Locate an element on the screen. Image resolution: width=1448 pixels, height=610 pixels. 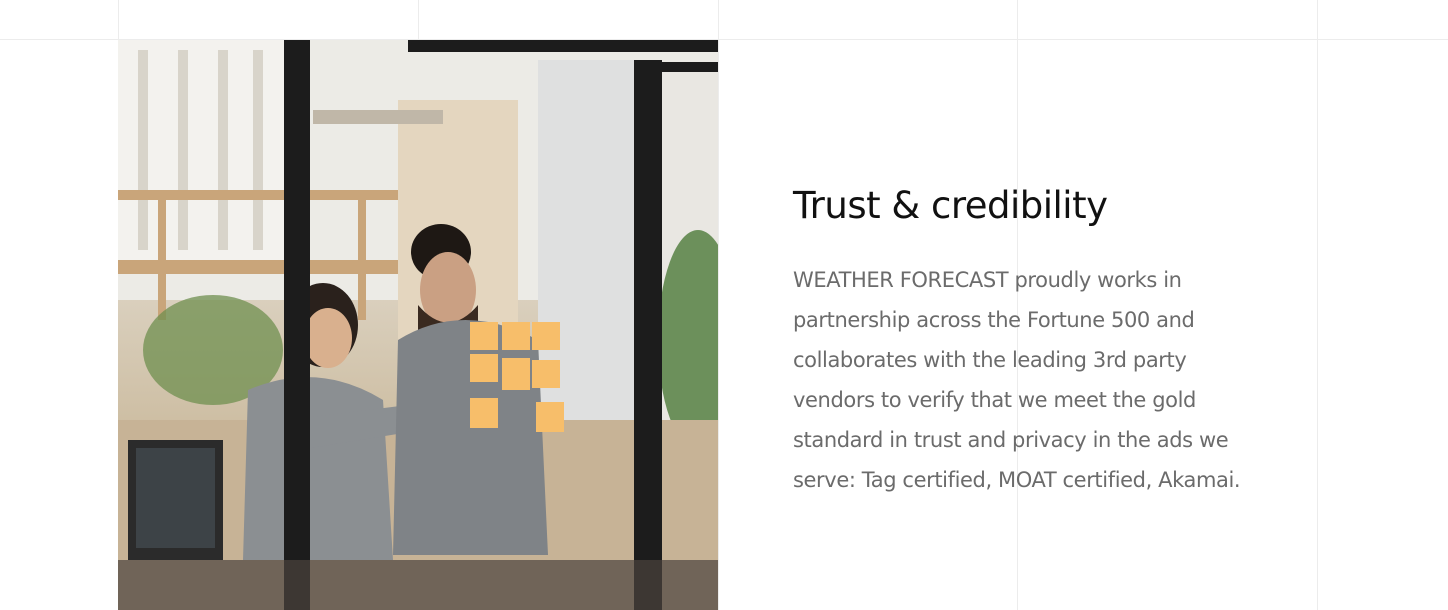
section-title: Trust & credibility is located at coordinates (950, 205).